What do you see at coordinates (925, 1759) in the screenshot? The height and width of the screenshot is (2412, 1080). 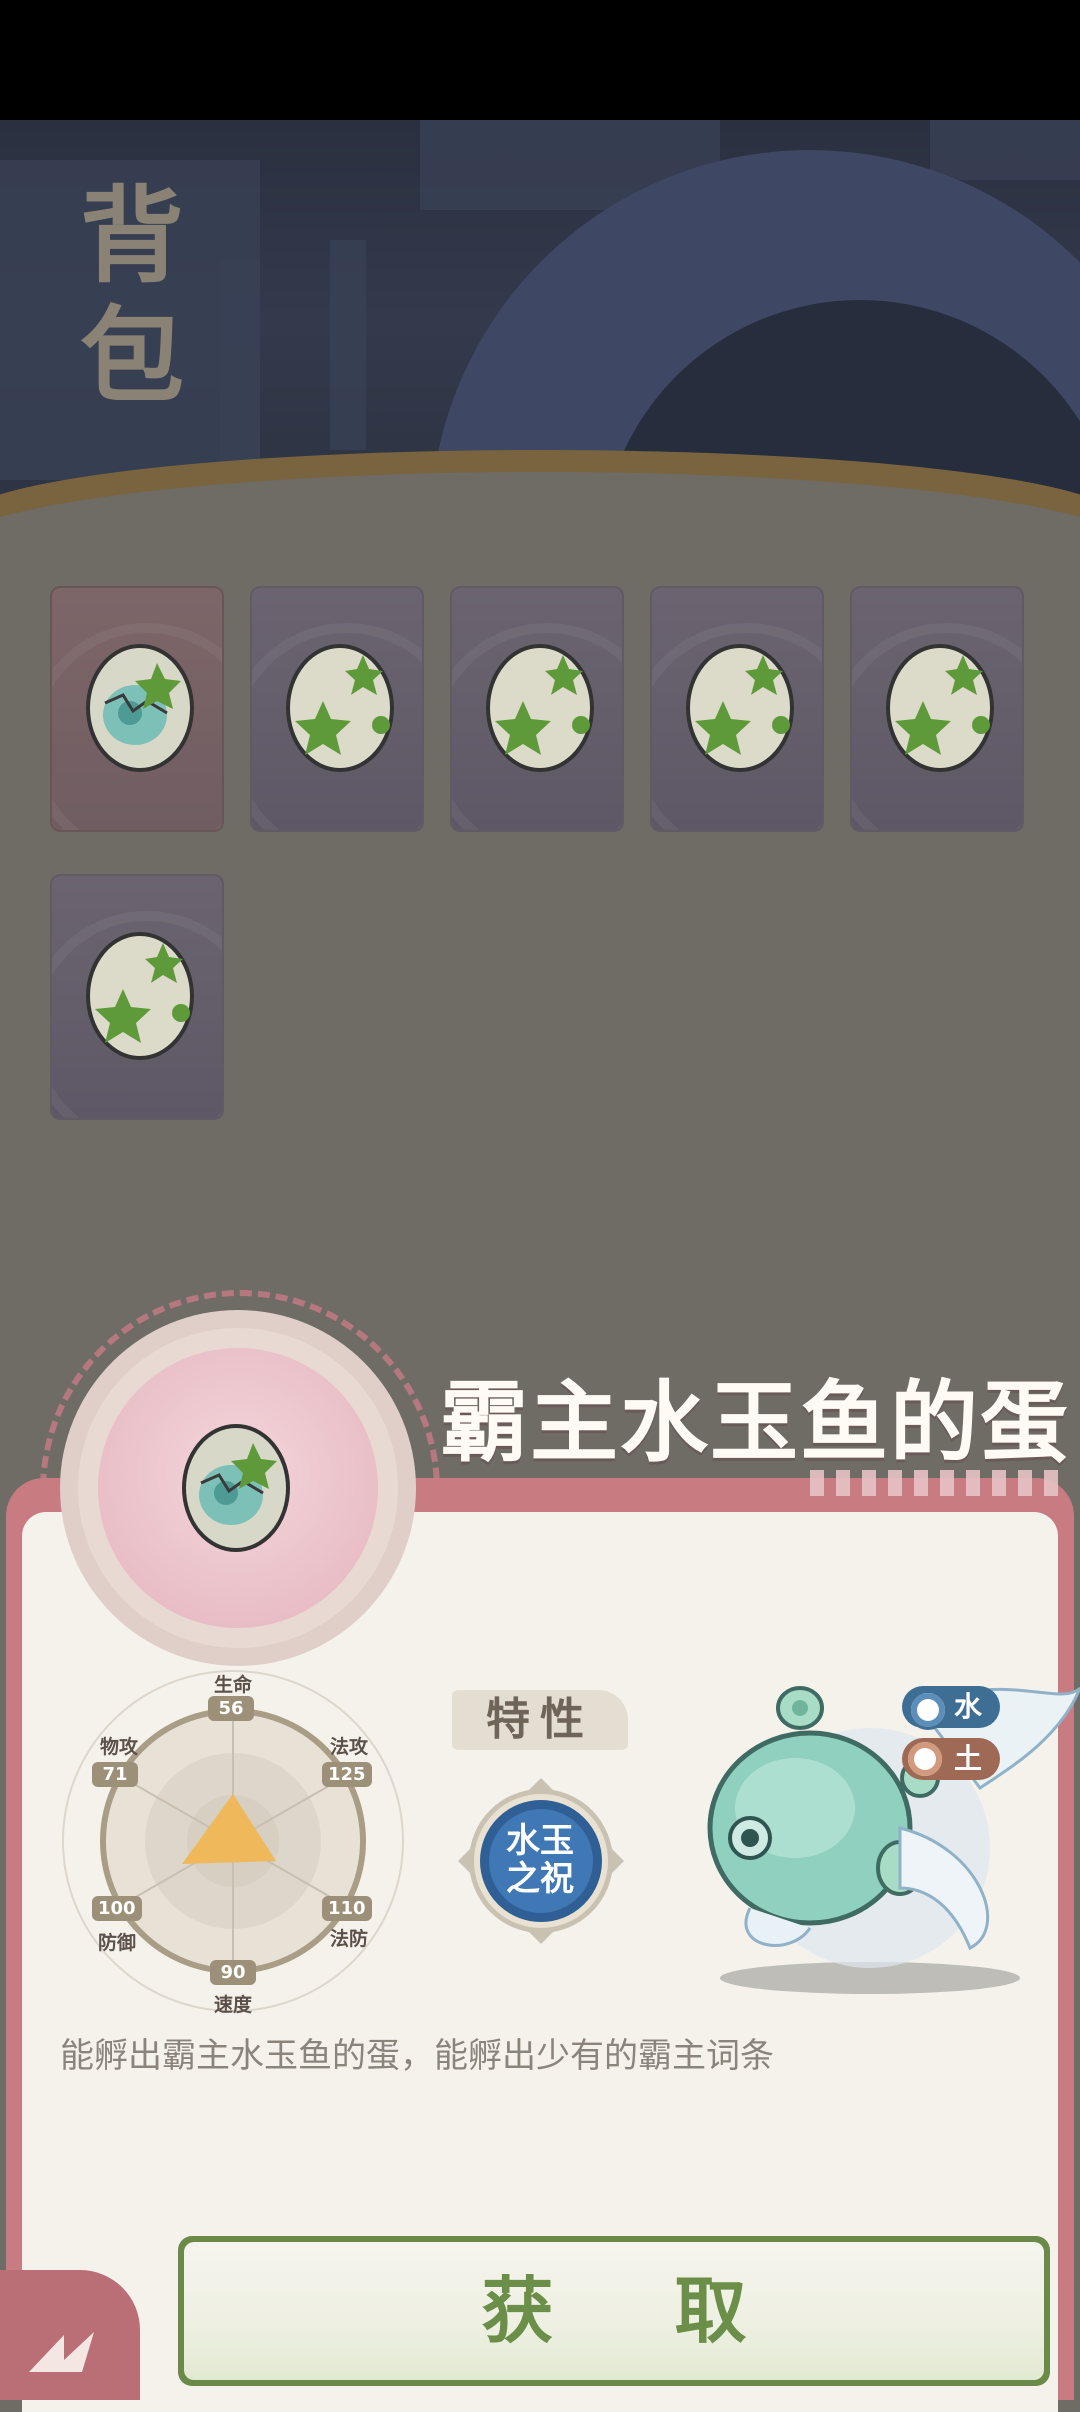 I see `earth-icon` at bounding box center [925, 1759].